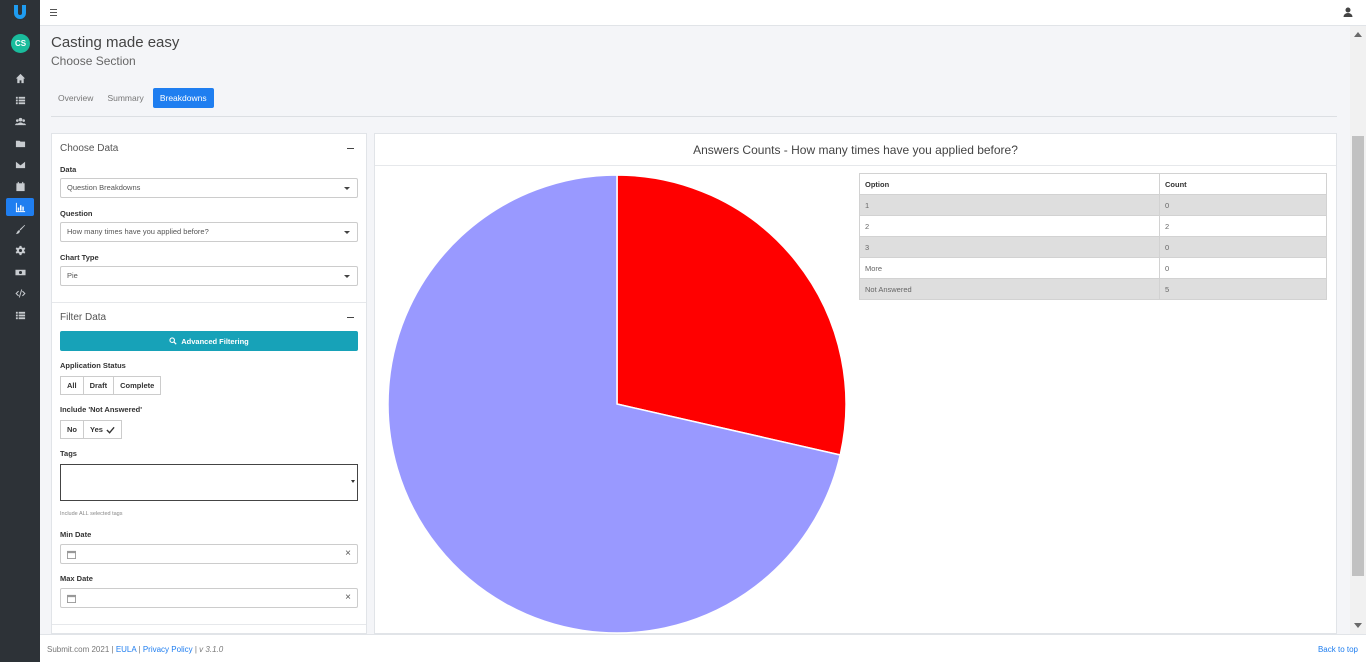 The height and width of the screenshot is (662, 1366). I want to click on question-label: Question, so click(76, 213).